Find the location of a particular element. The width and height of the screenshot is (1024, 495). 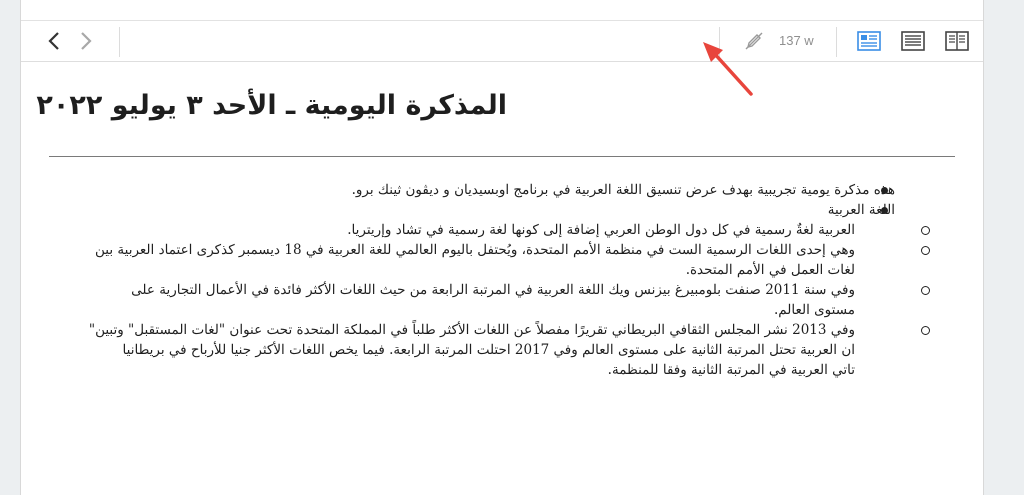

toolbar: 137 w is located at coordinates (502, 41).